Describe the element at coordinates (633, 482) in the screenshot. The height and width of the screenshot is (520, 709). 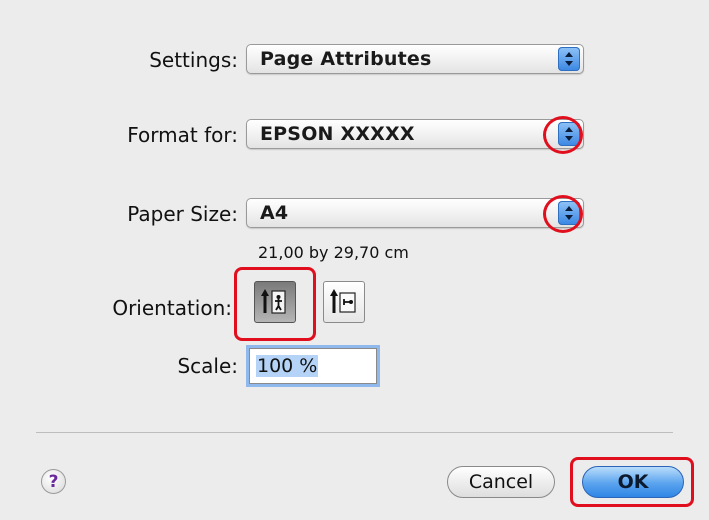
I see `ok-button: OK` at that location.